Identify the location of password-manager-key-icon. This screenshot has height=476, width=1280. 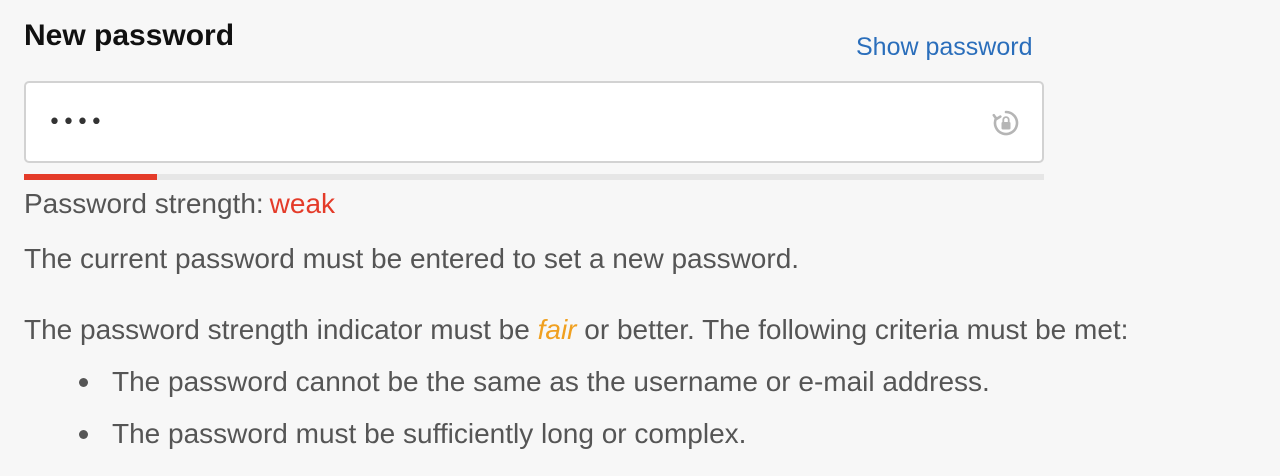
(1006, 123).